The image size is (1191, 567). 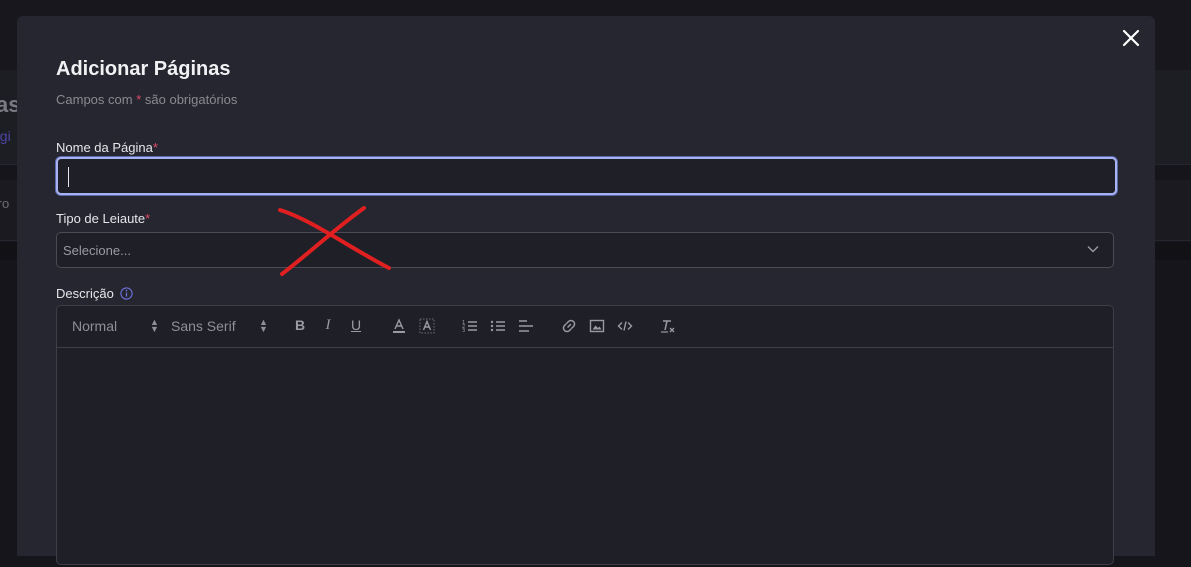 What do you see at coordinates (127, 293) in the screenshot?
I see `info-icon` at bounding box center [127, 293].